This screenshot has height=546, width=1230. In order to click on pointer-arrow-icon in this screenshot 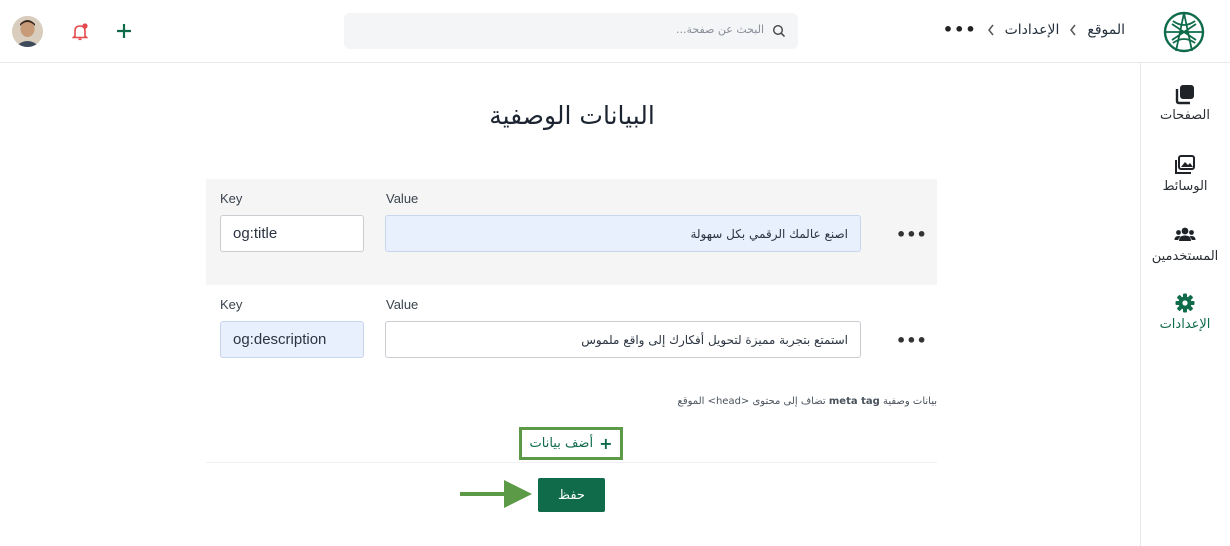, I will do `click(496, 494)`.